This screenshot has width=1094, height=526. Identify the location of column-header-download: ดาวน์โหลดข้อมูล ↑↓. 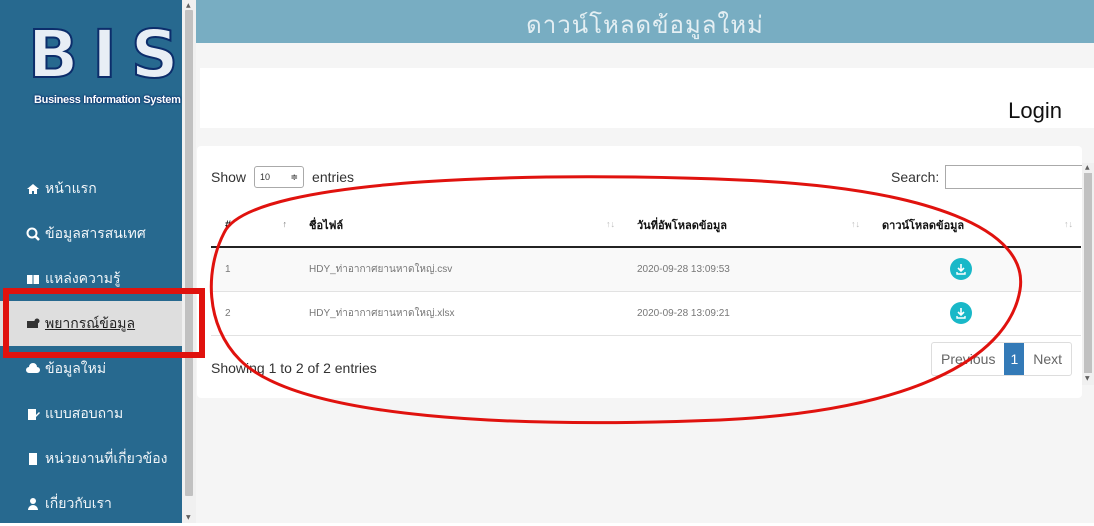
(974, 226).